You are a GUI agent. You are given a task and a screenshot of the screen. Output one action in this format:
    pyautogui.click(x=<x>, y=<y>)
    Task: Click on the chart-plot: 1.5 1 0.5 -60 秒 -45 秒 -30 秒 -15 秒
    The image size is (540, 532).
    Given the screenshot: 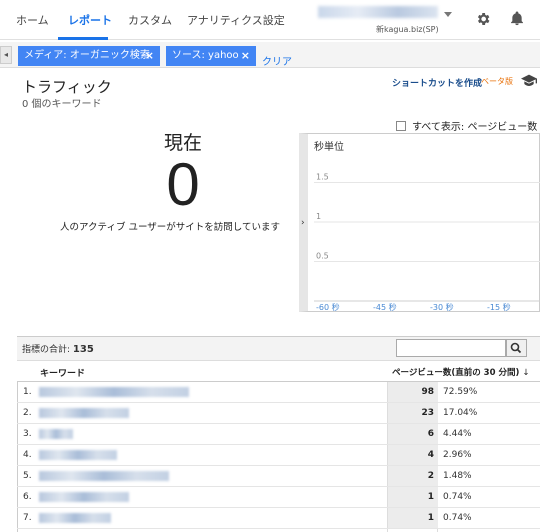 What is the action you would take?
    pyautogui.click(x=427, y=242)
    